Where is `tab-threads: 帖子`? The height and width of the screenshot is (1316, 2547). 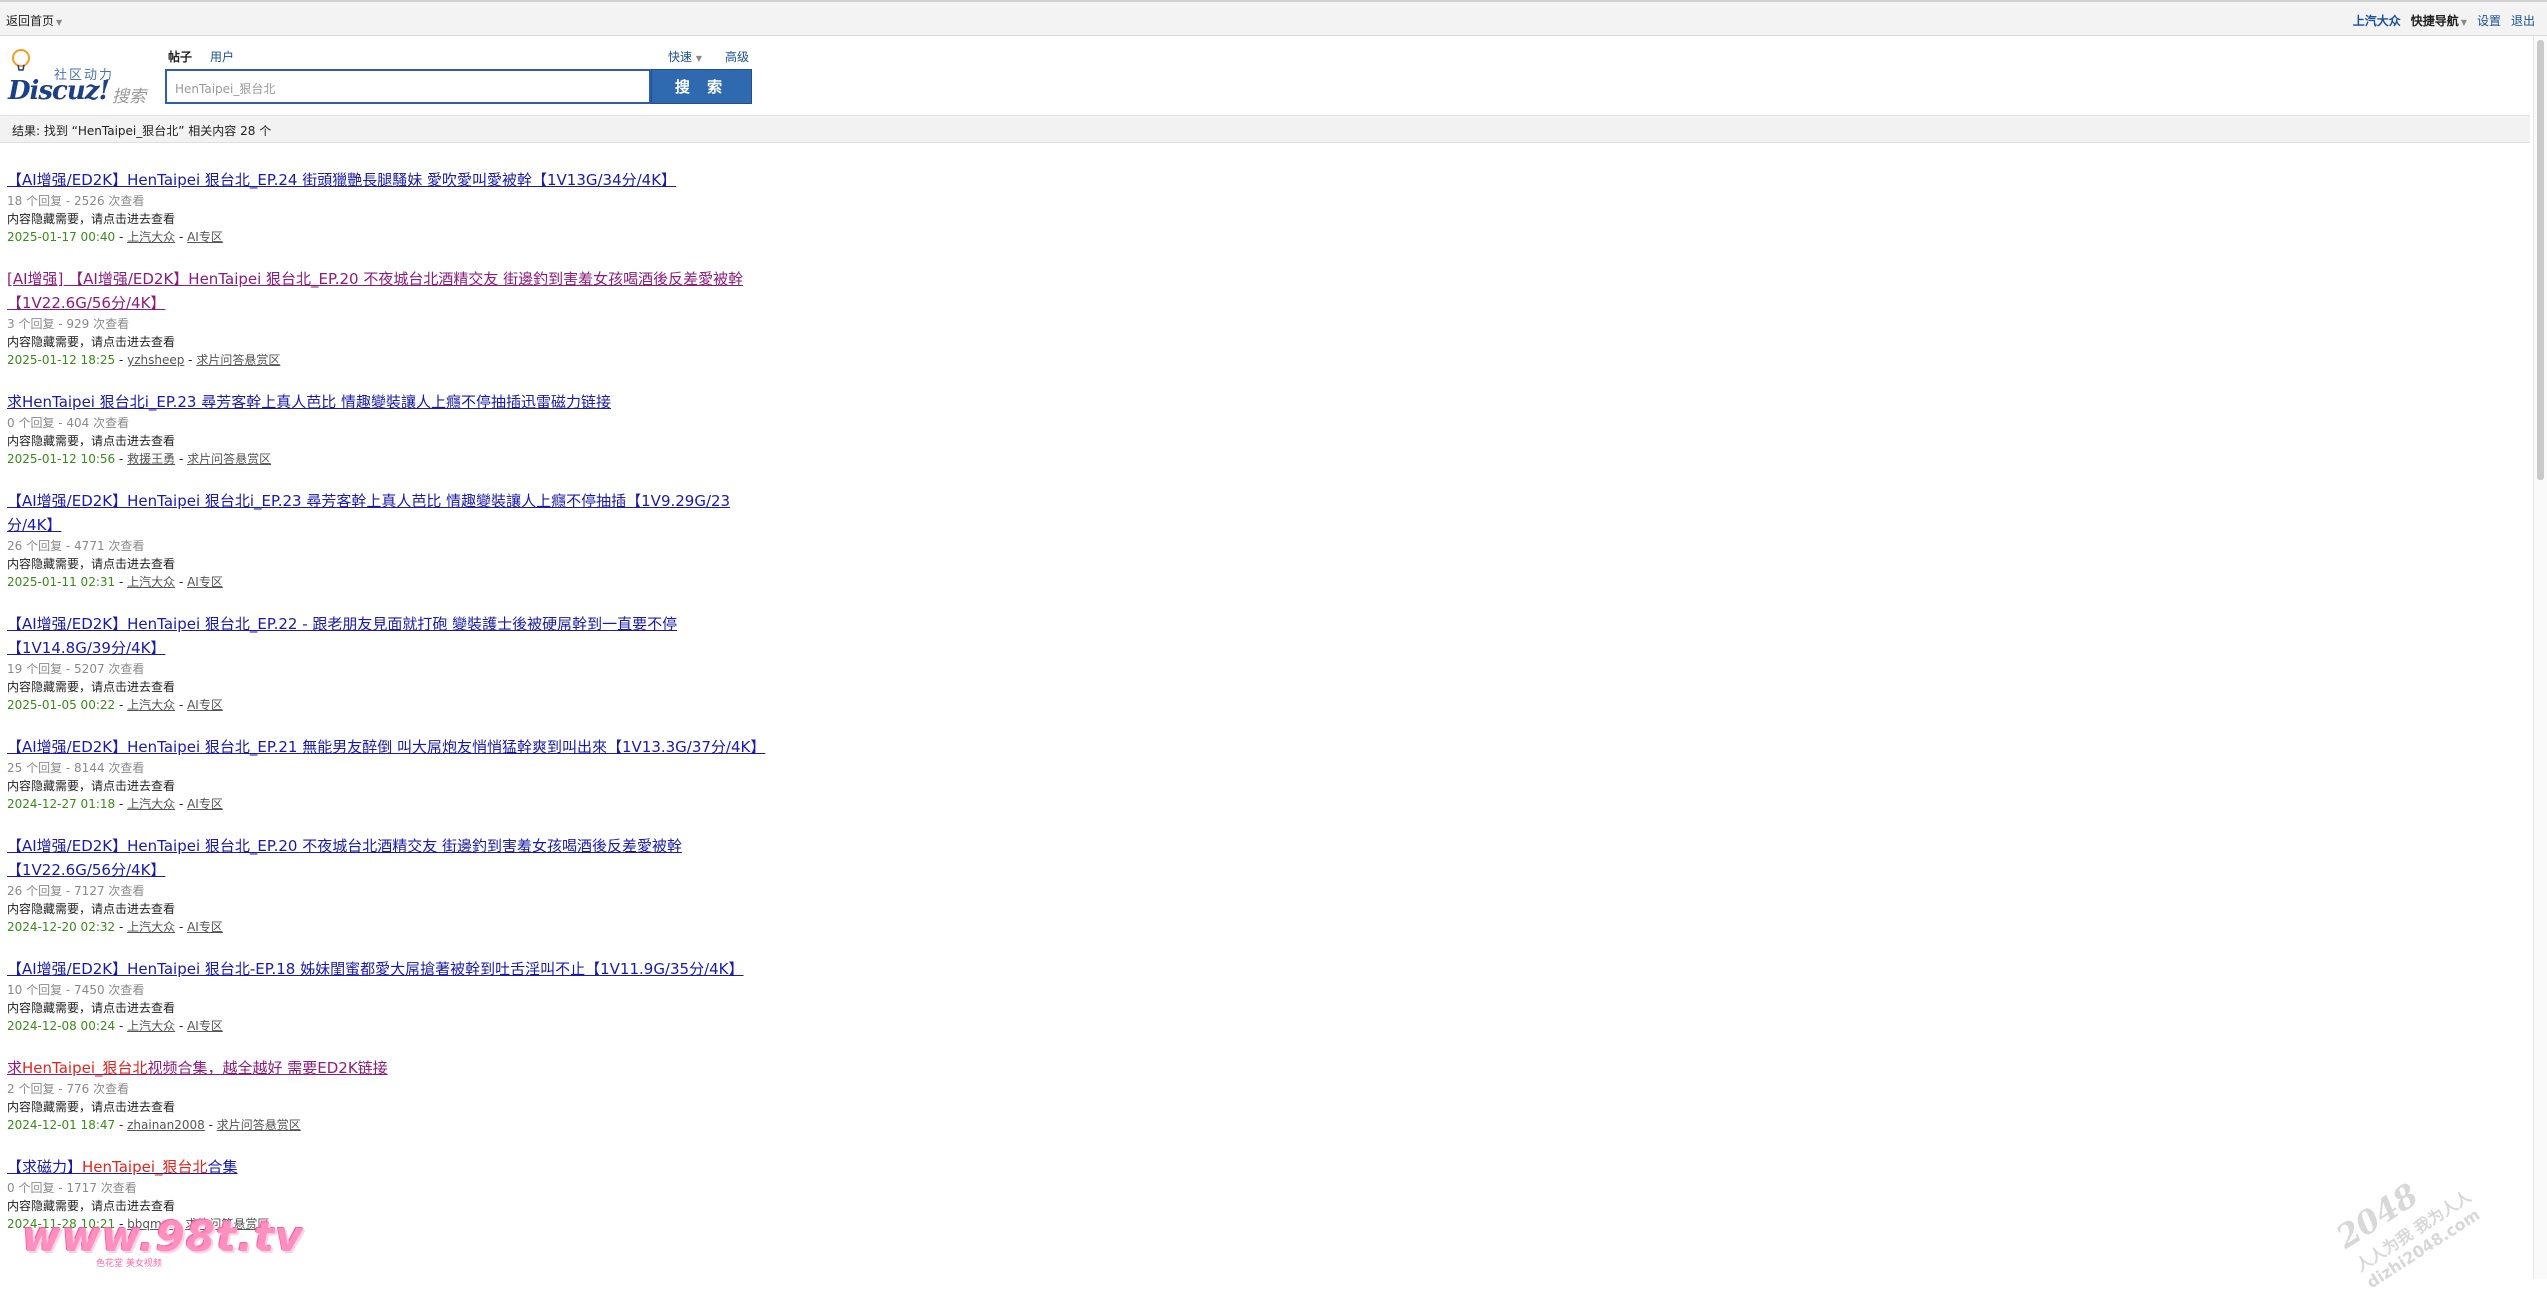
tab-threads: 帖子 is located at coordinates (180, 56).